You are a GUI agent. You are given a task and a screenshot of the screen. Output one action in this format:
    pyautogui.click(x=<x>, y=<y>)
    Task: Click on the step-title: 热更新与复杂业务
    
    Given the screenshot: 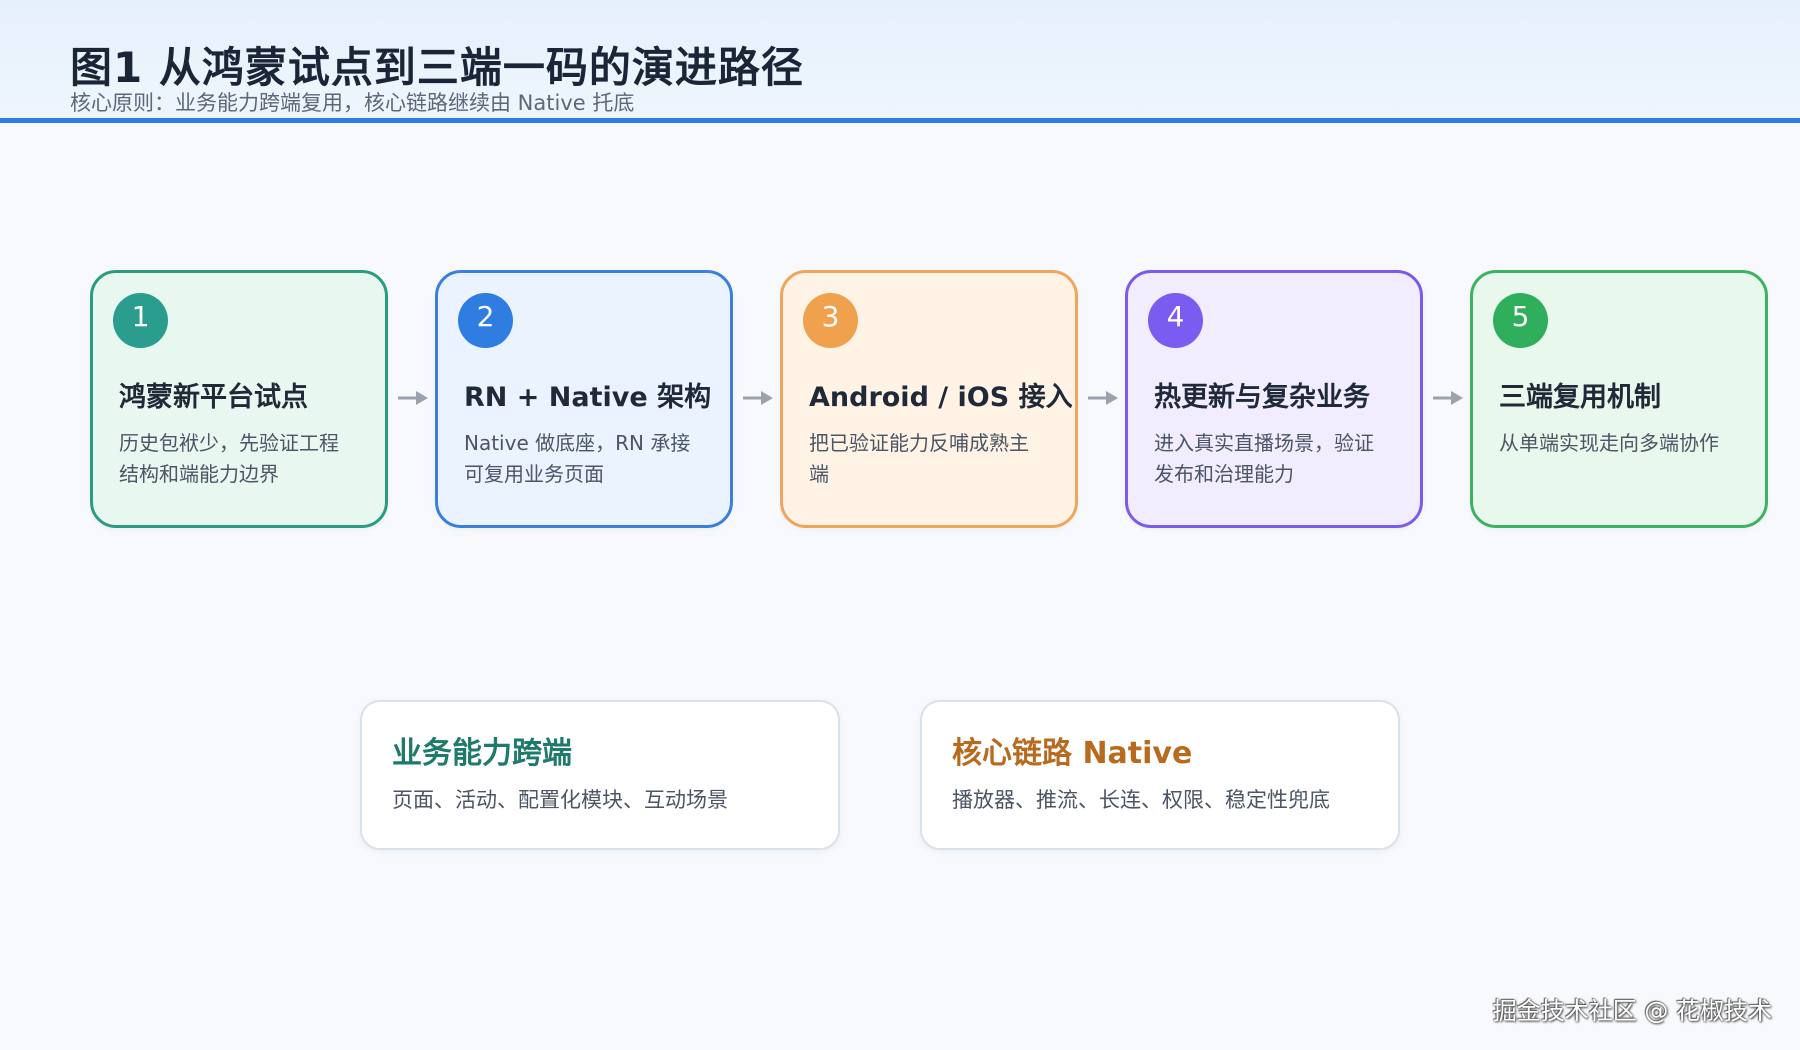 What is the action you would take?
    pyautogui.click(x=1262, y=397)
    